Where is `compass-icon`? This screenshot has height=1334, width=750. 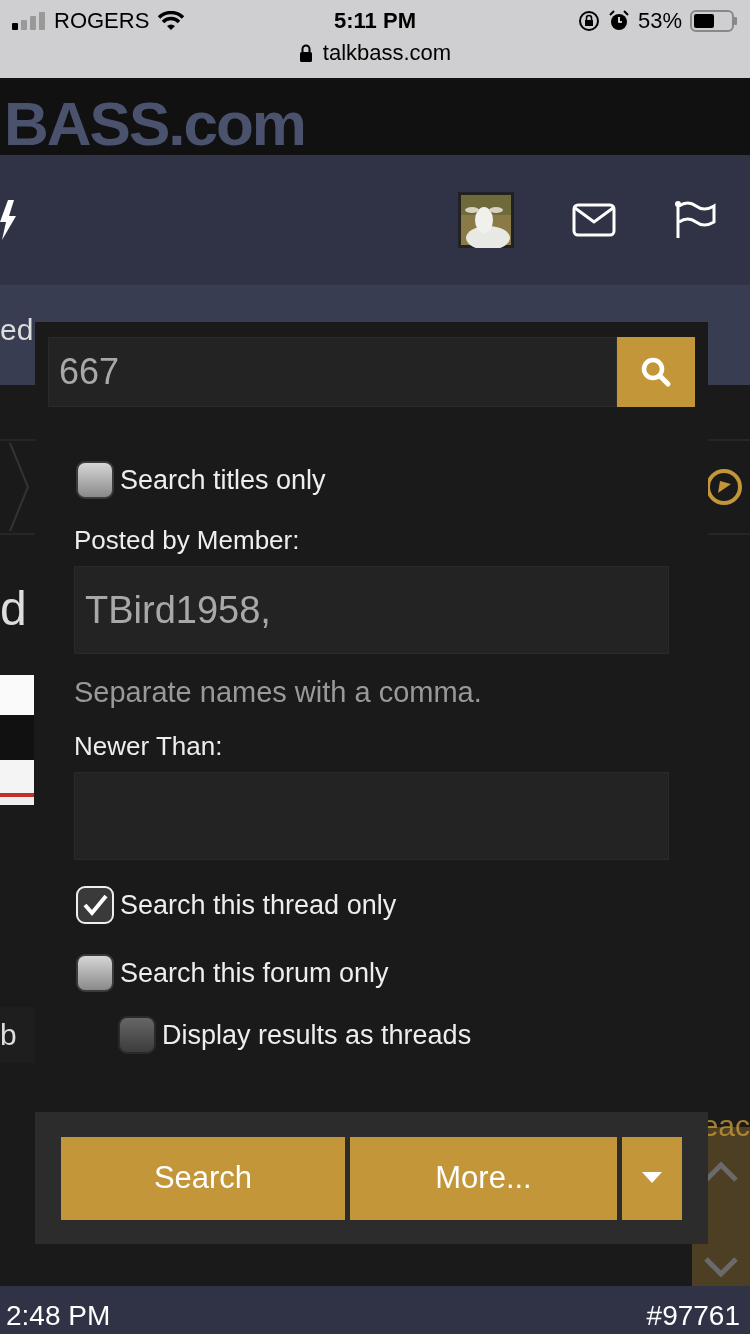
compass-icon is located at coordinates (724, 487).